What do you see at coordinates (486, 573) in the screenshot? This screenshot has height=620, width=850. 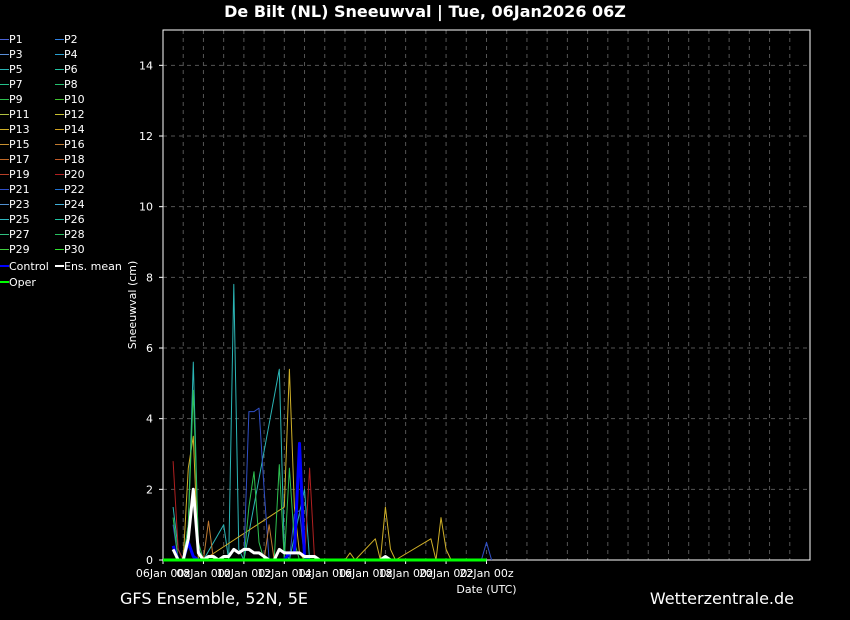 I see `x-tick-label: 22Jan 00z` at bounding box center [486, 573].